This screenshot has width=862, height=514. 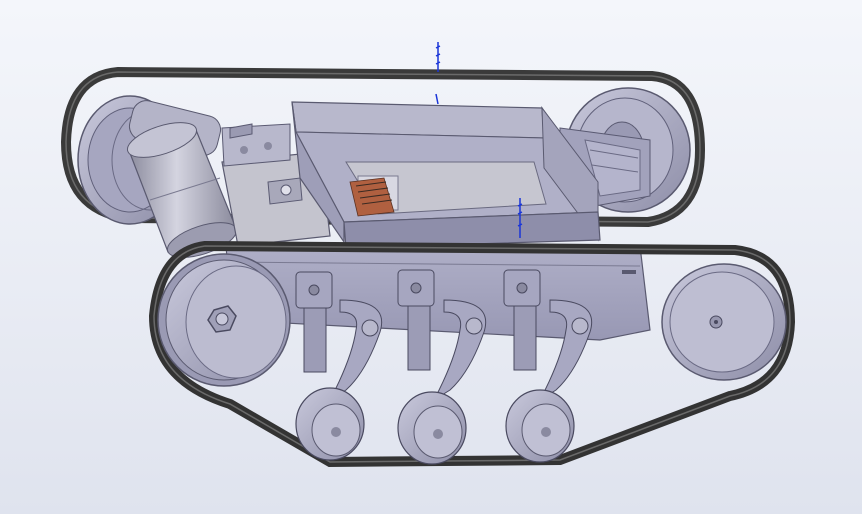 I want to click on electronics-enclosure, so click(x=446, y=175).